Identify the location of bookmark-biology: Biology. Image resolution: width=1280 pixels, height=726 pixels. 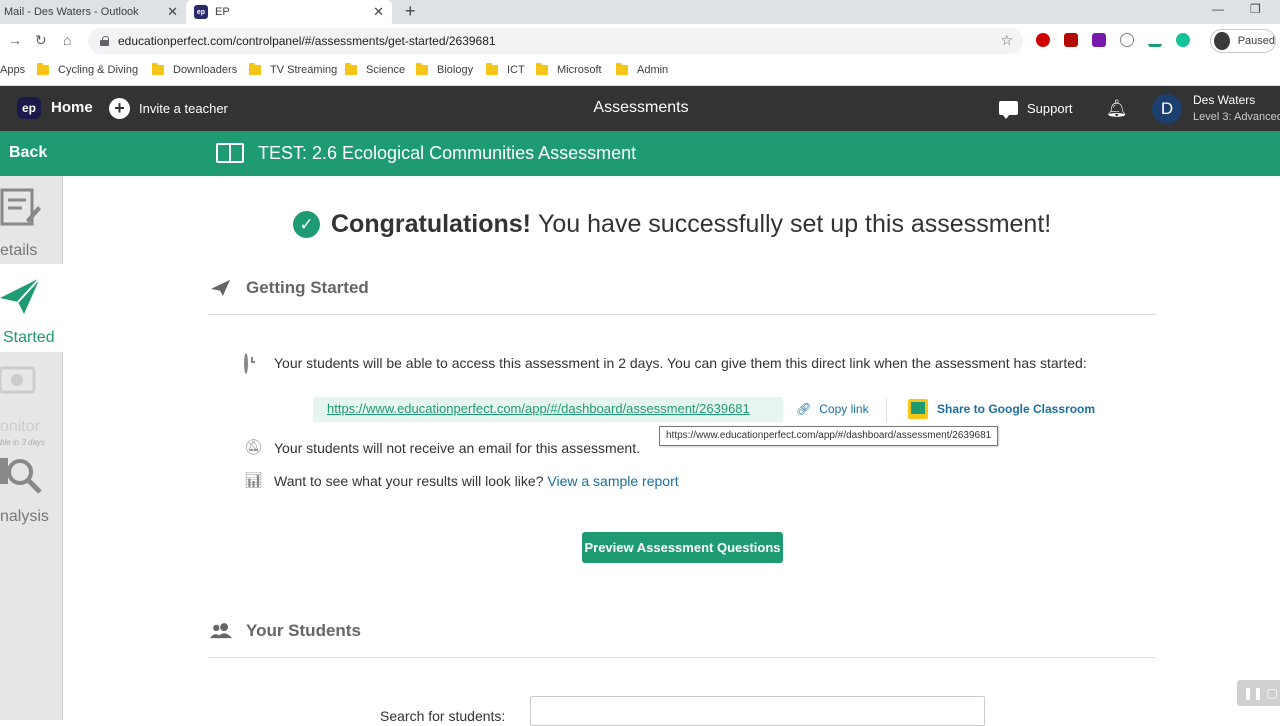
(444, 69).